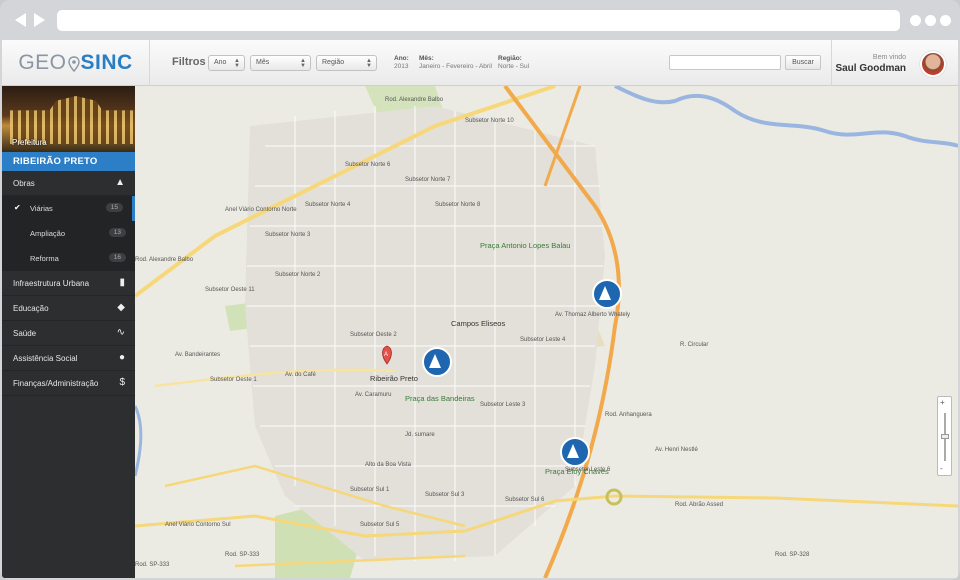  I want to click on filter-year-key: Ano:, so click(401, 58).